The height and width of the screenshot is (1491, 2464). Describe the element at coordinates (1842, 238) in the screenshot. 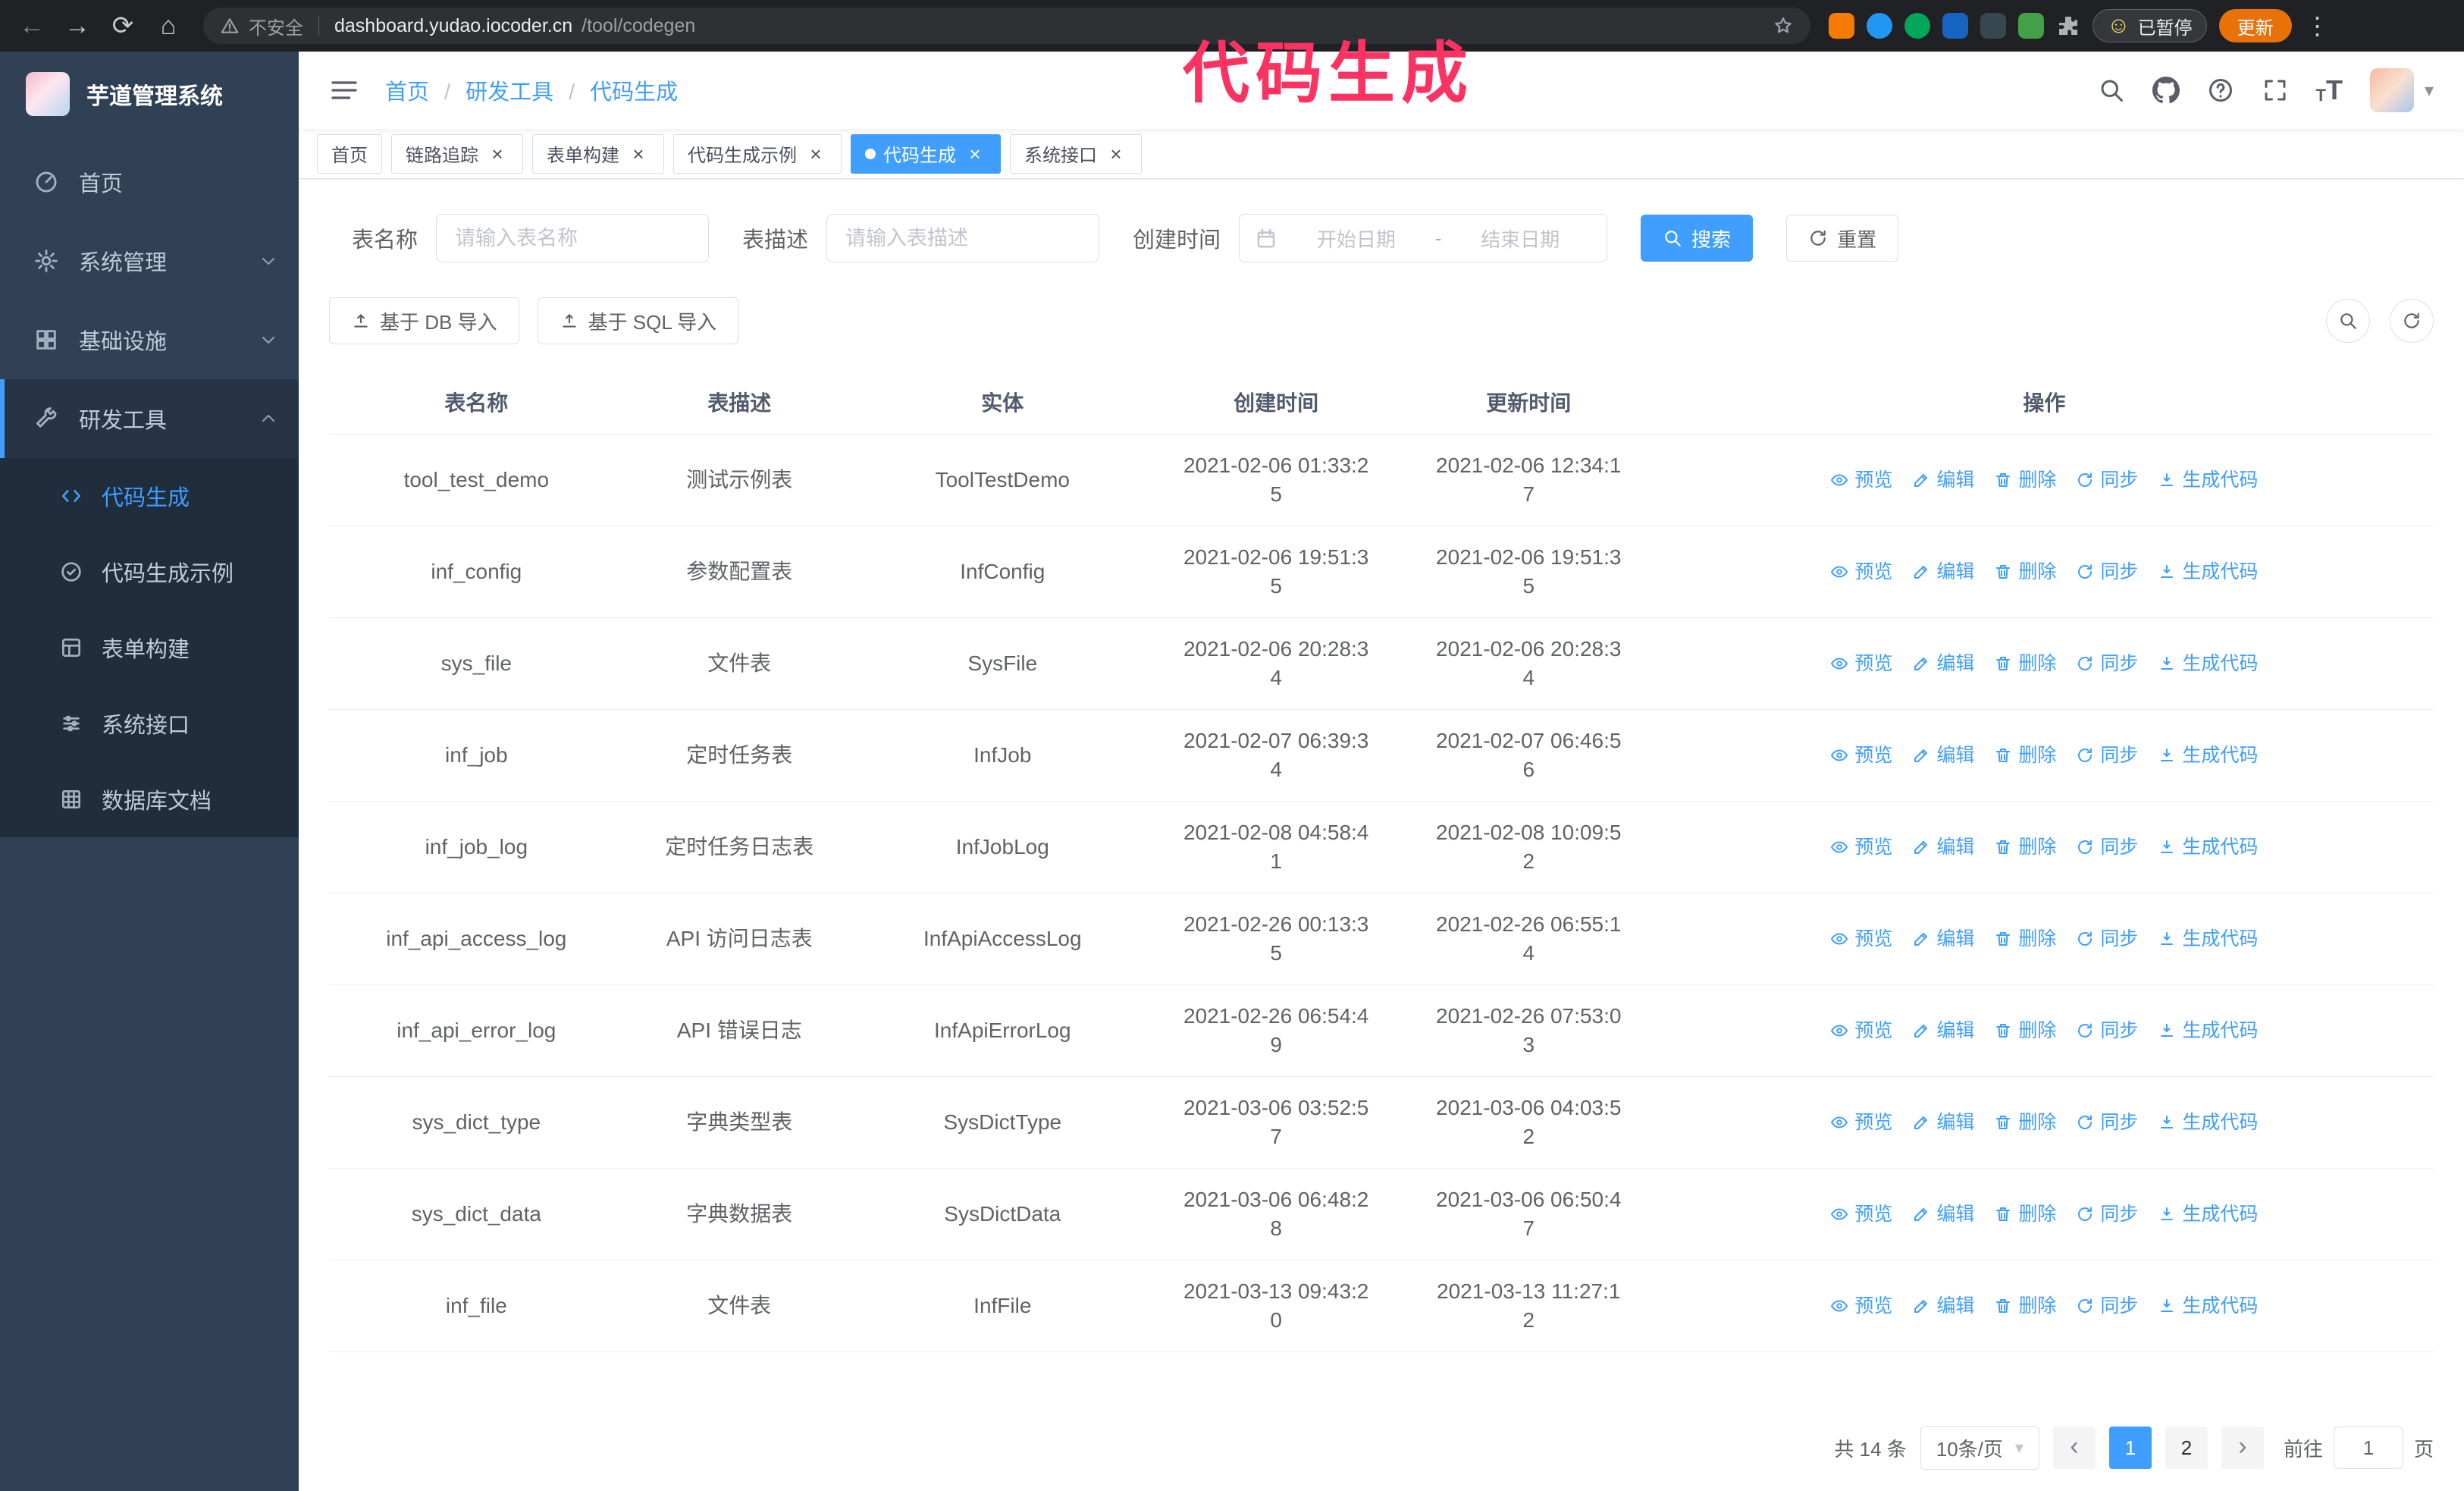

I see `reset-button: 重置` at that location.